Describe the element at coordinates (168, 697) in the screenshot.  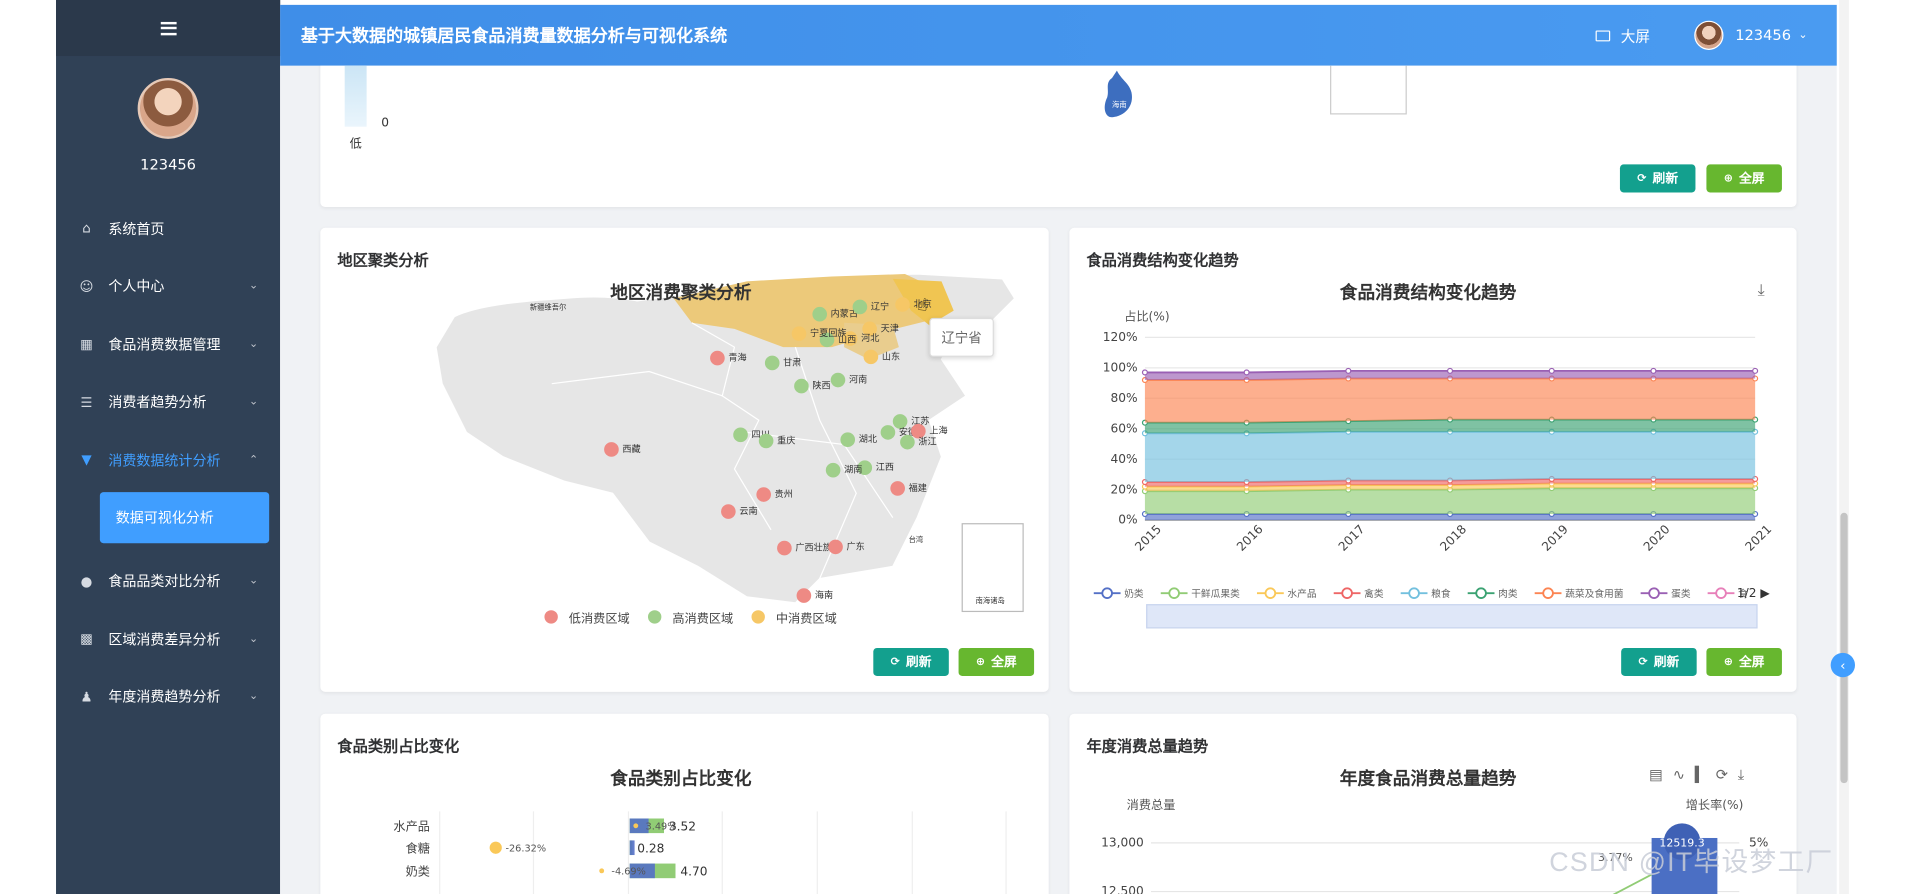
I see `sidebar-item-annual-trend: ♟ 年度消费趋势分析 ⌄` at that location.